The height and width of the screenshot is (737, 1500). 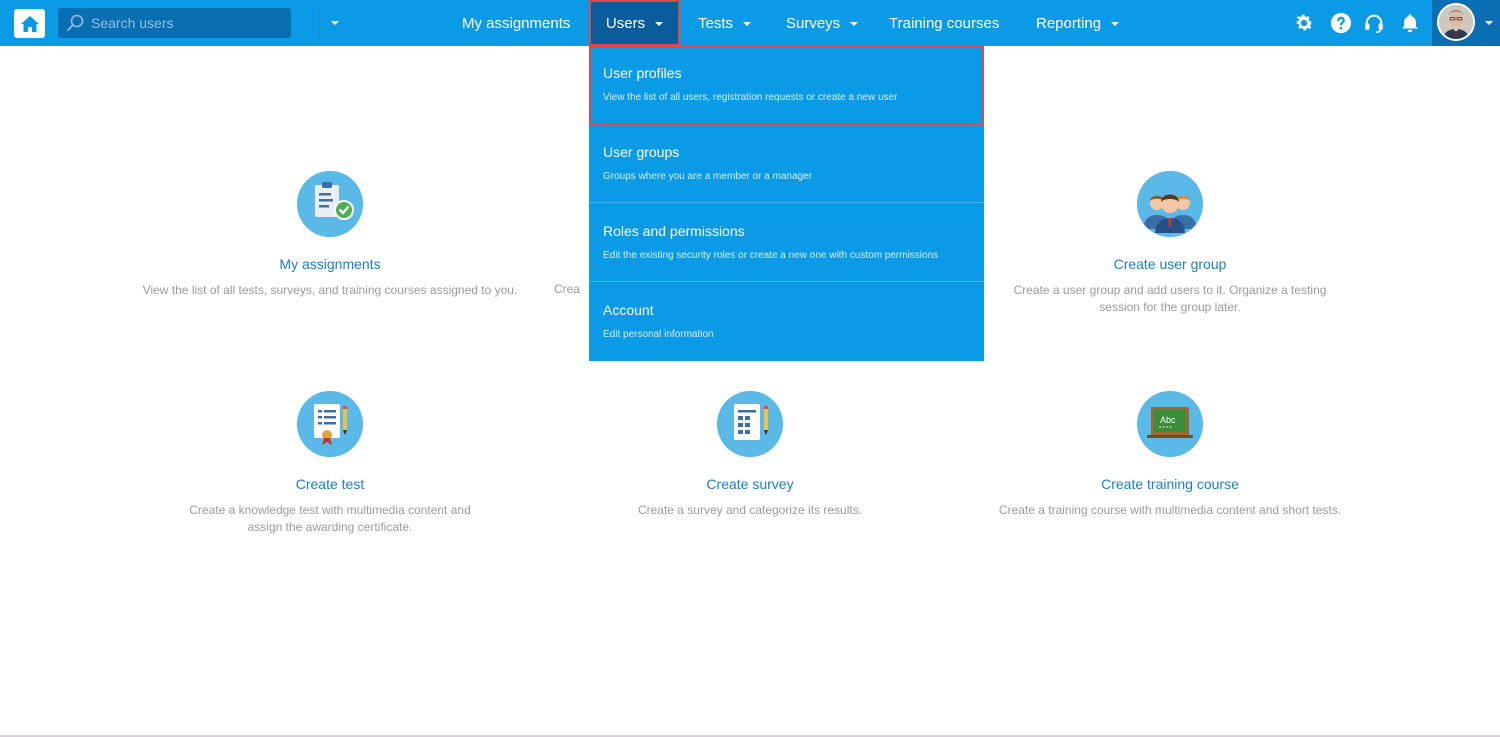 I want to click on notifications-button, so click(x=1410, y=23).